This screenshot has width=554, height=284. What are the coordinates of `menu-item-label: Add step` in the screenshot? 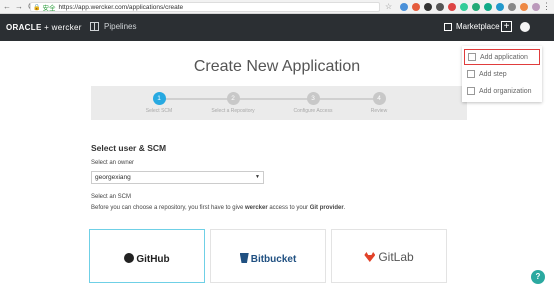 It's located at (493, 74).